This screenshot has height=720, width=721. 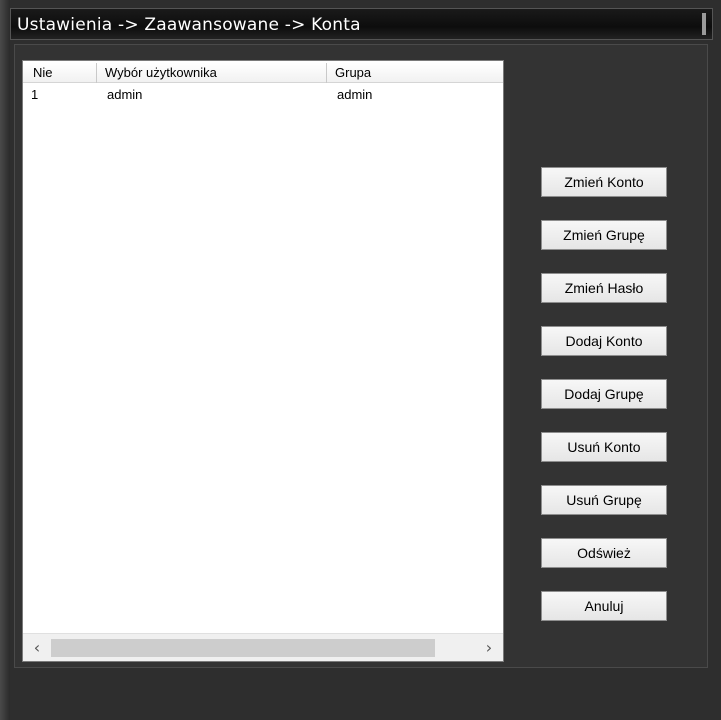 I want to click on cancel-button: Anuluj, so click(x=604, y=606).